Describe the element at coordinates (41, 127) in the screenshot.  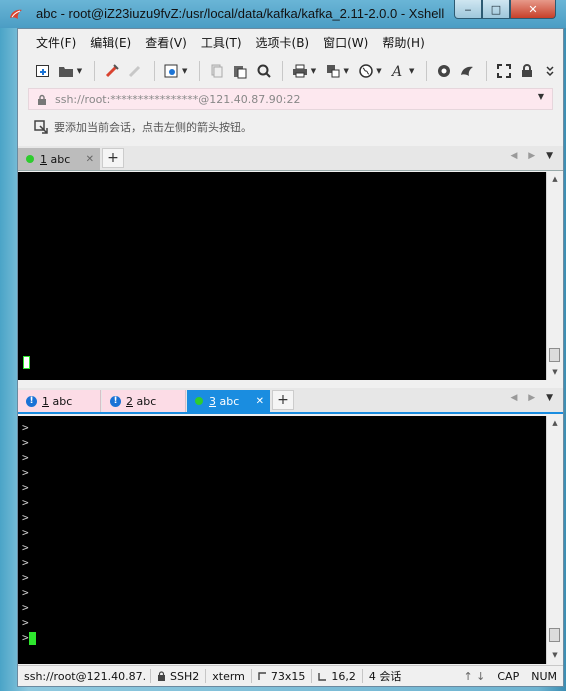
I see `add-session-arrow-icon` at that location.